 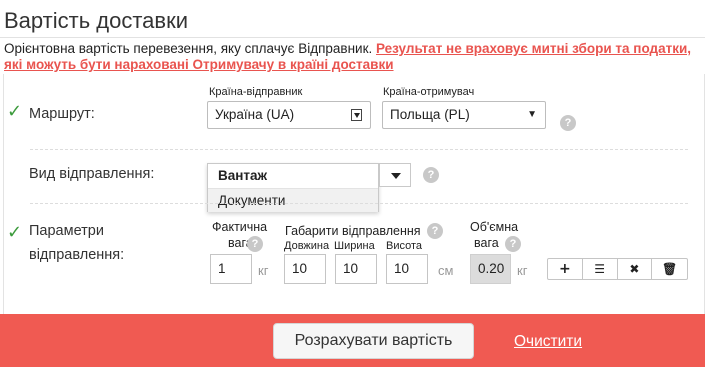 What do you see at coordinates (635, 269) in the screenshot?
I see `close-icon: ✖` at bounding box center [635, 269].